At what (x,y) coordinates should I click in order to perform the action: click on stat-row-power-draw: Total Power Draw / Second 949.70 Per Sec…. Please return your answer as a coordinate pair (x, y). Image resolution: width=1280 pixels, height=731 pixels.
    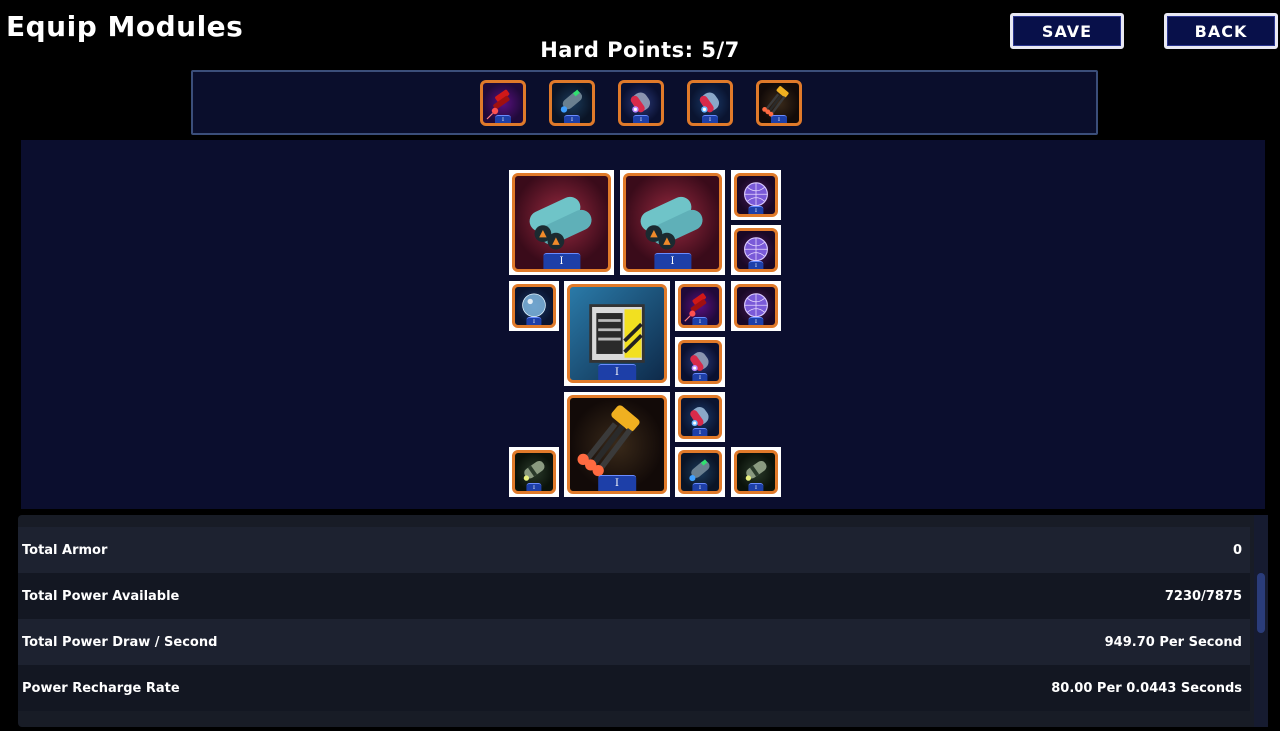
    Looking at the image, I should click on (634, 642).